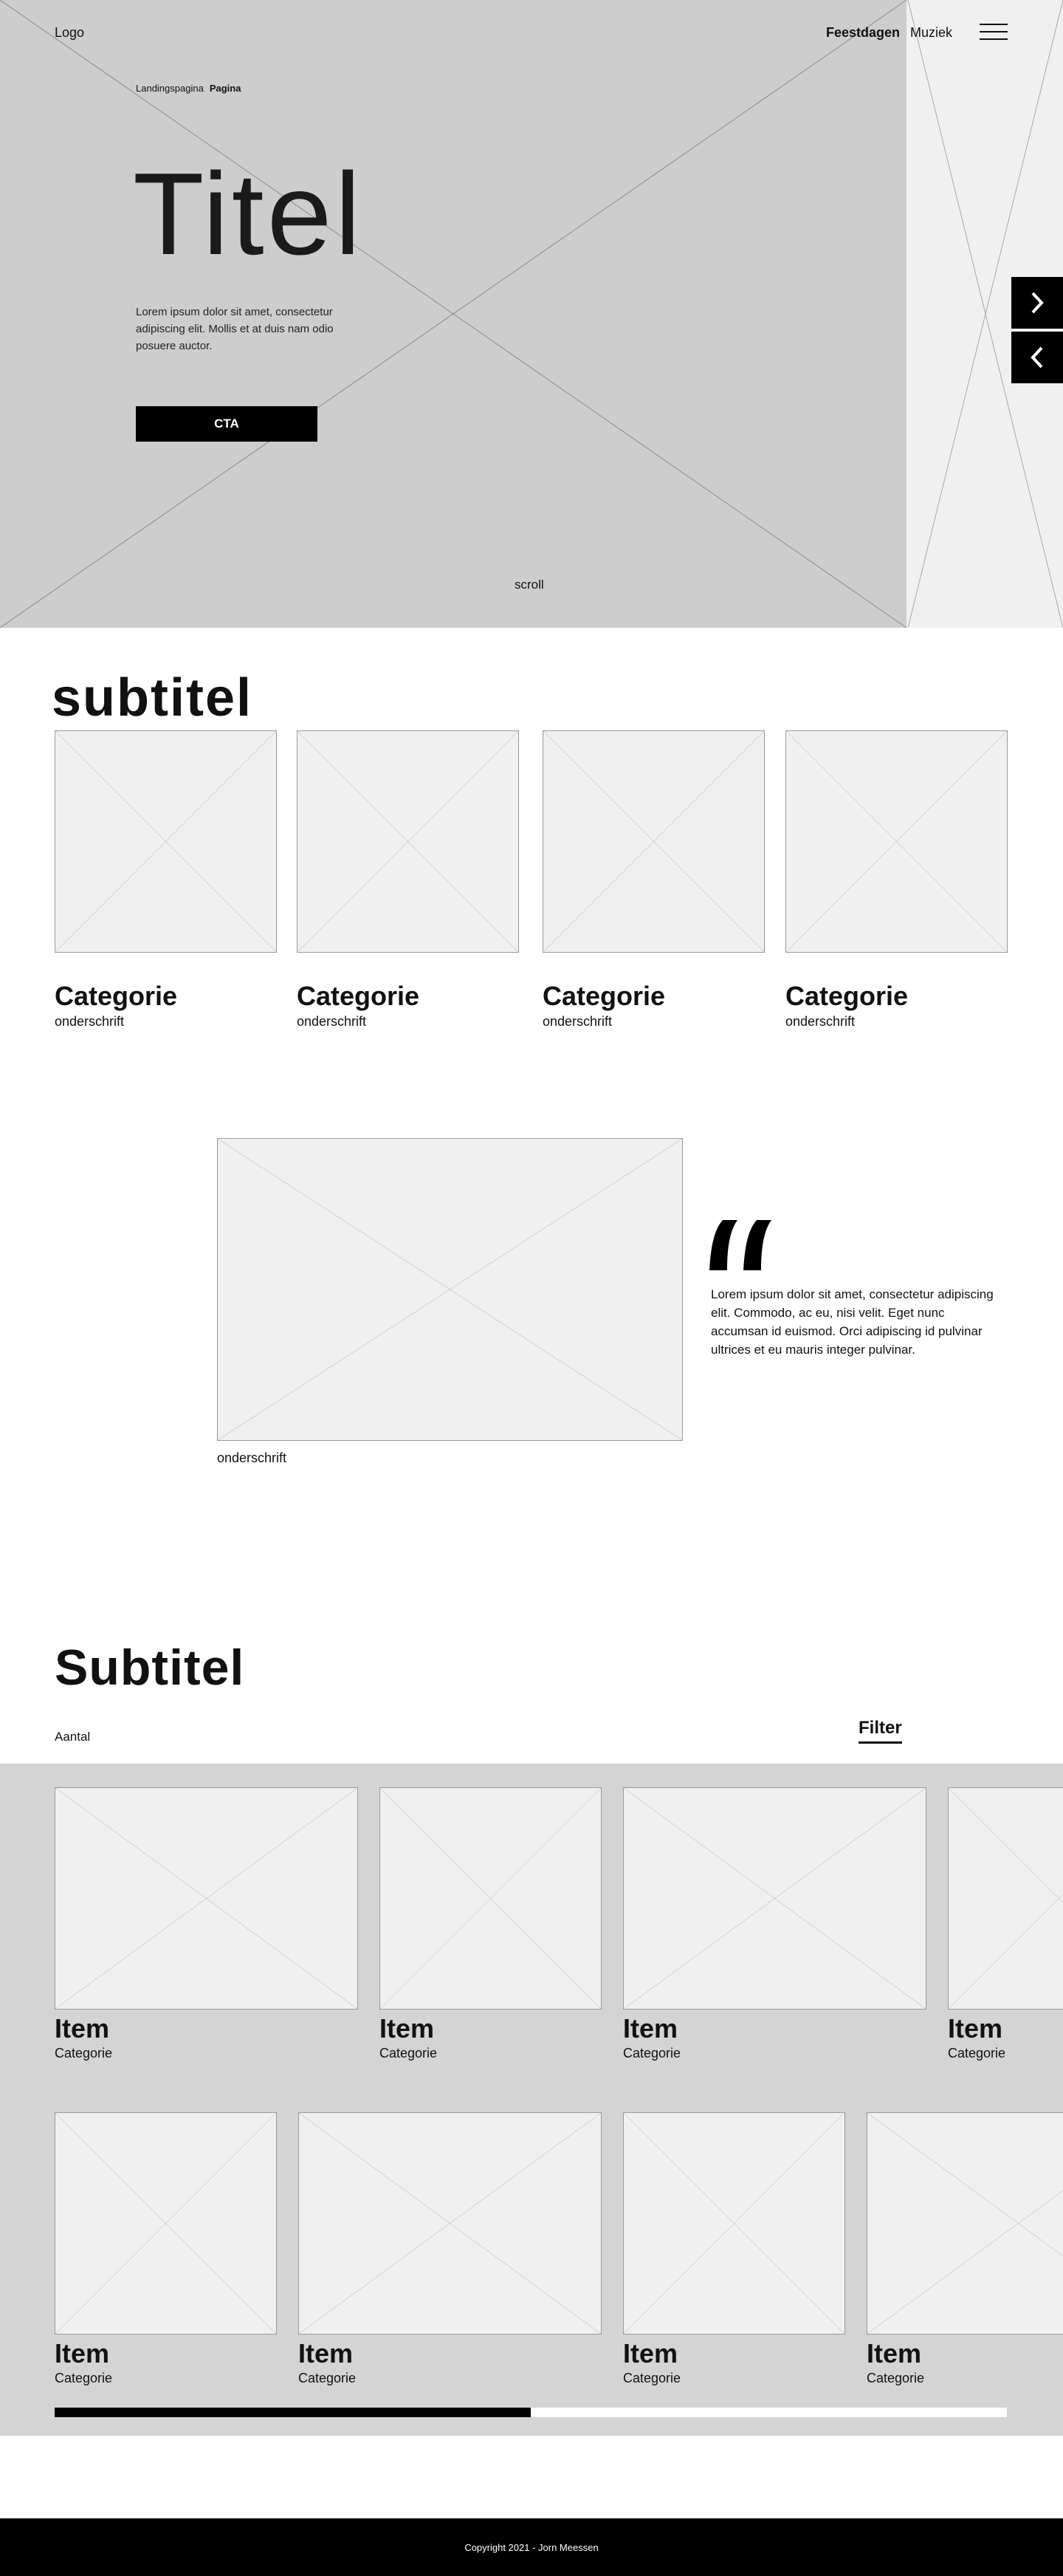 This screenshot has height=2576, width=1063. I want to click on quote-image, so click(450, 1289).